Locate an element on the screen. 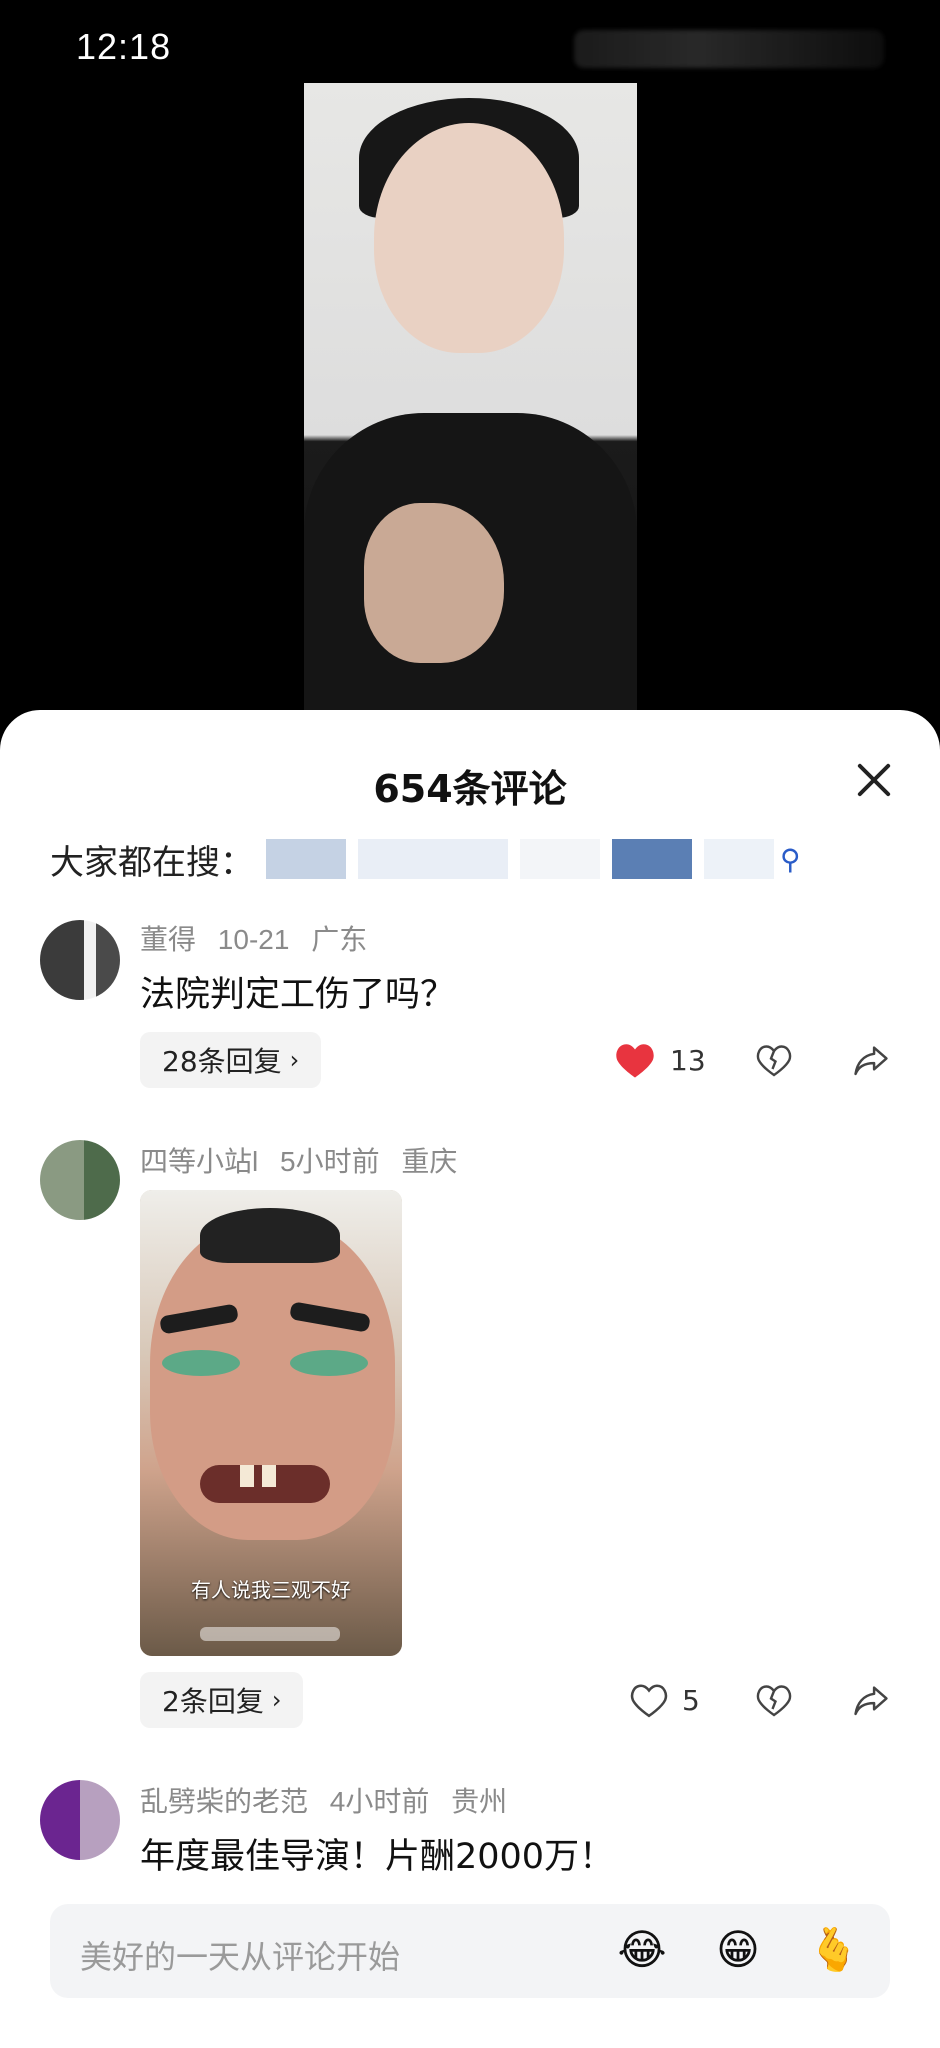 The image size is (940, 2048). image-hair is located at coordinates (270, 1235).